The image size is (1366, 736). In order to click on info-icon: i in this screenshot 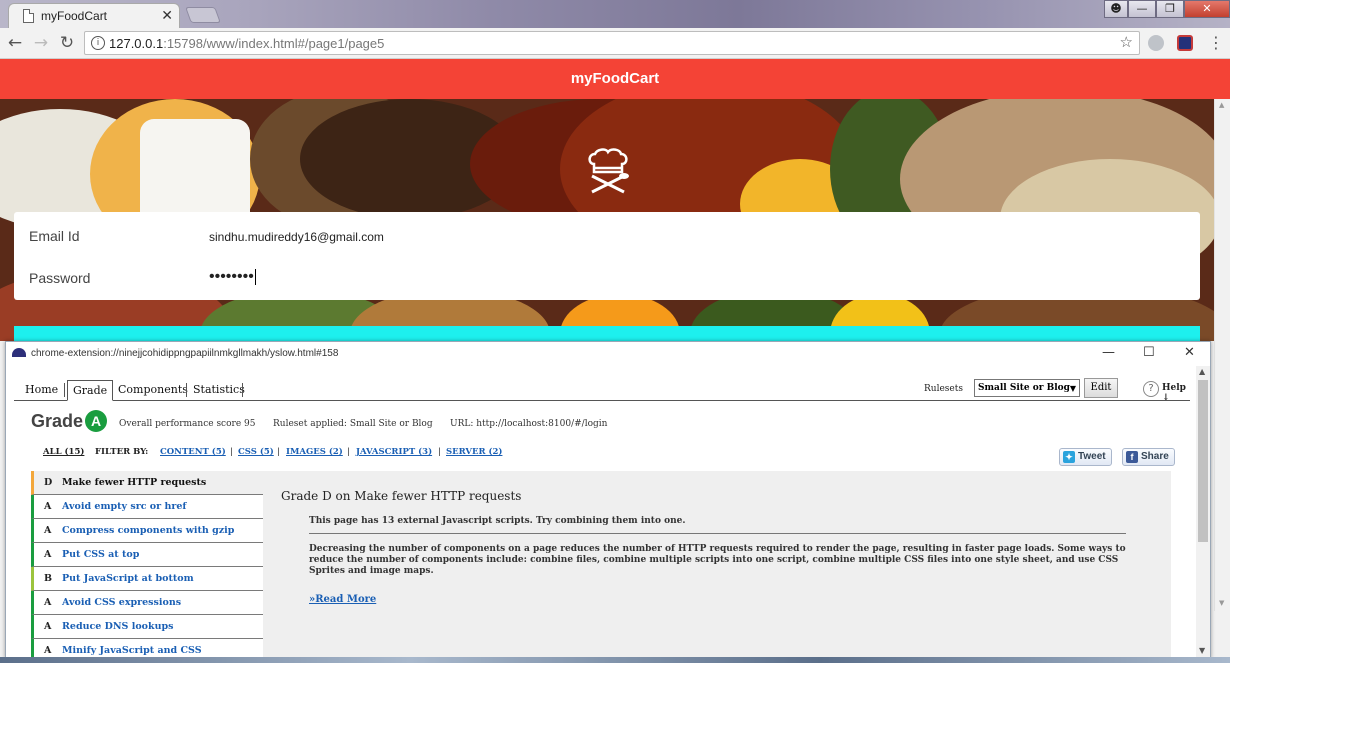, I will do `click(98, 43)`.